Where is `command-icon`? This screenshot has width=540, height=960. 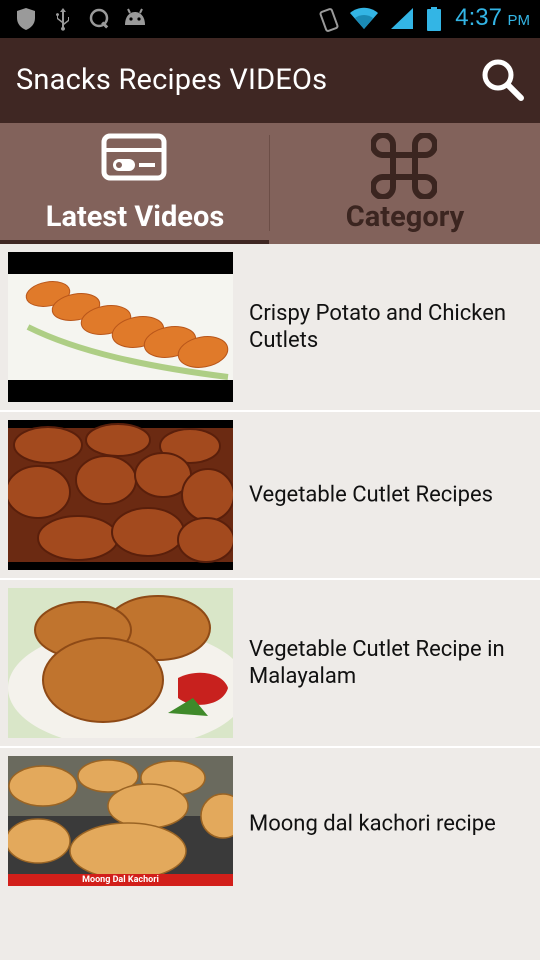 command-icon is located at coordinates (404, 166).